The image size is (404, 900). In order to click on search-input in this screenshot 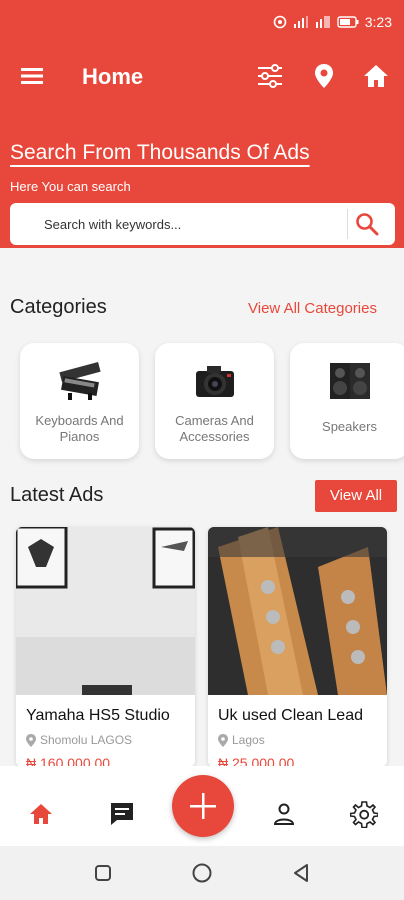, I will do `click(189, 224)`.